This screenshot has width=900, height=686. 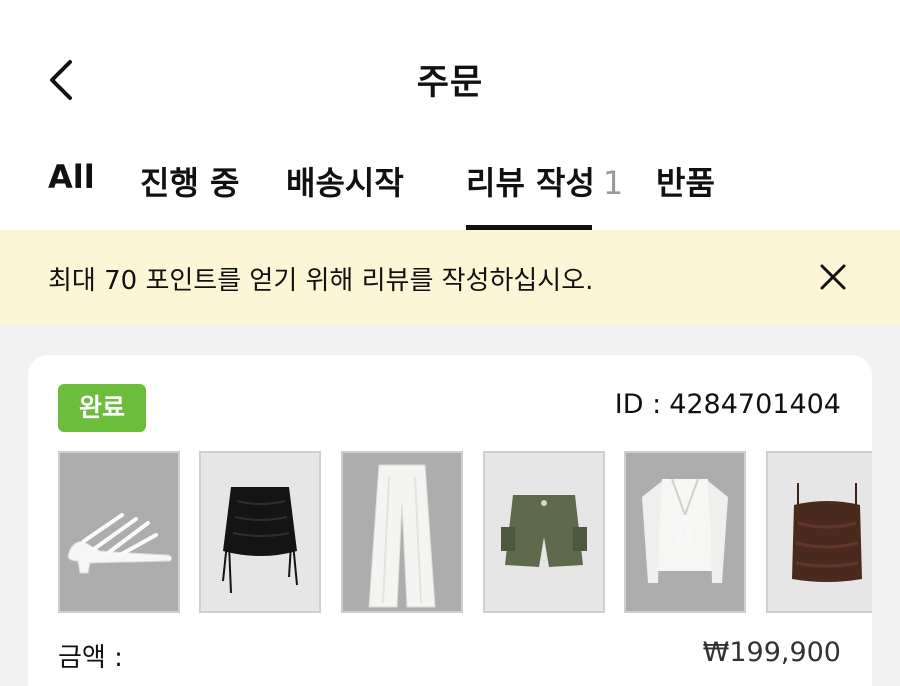 I want to click on banner-text: 최대 70 포인트를 얻기 위해 리뷰를 작성하십시오., so click(x=321, y=281).